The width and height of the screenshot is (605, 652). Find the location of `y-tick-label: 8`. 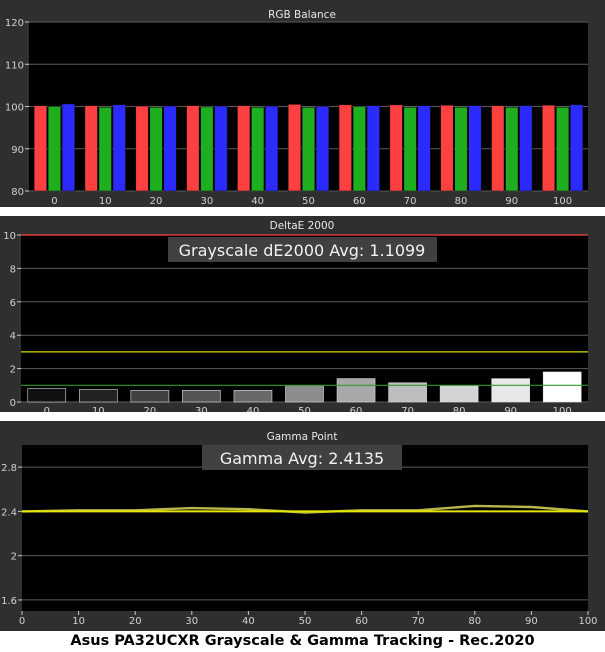

y-tick-label: 8 is located at coordinates (13, 269).